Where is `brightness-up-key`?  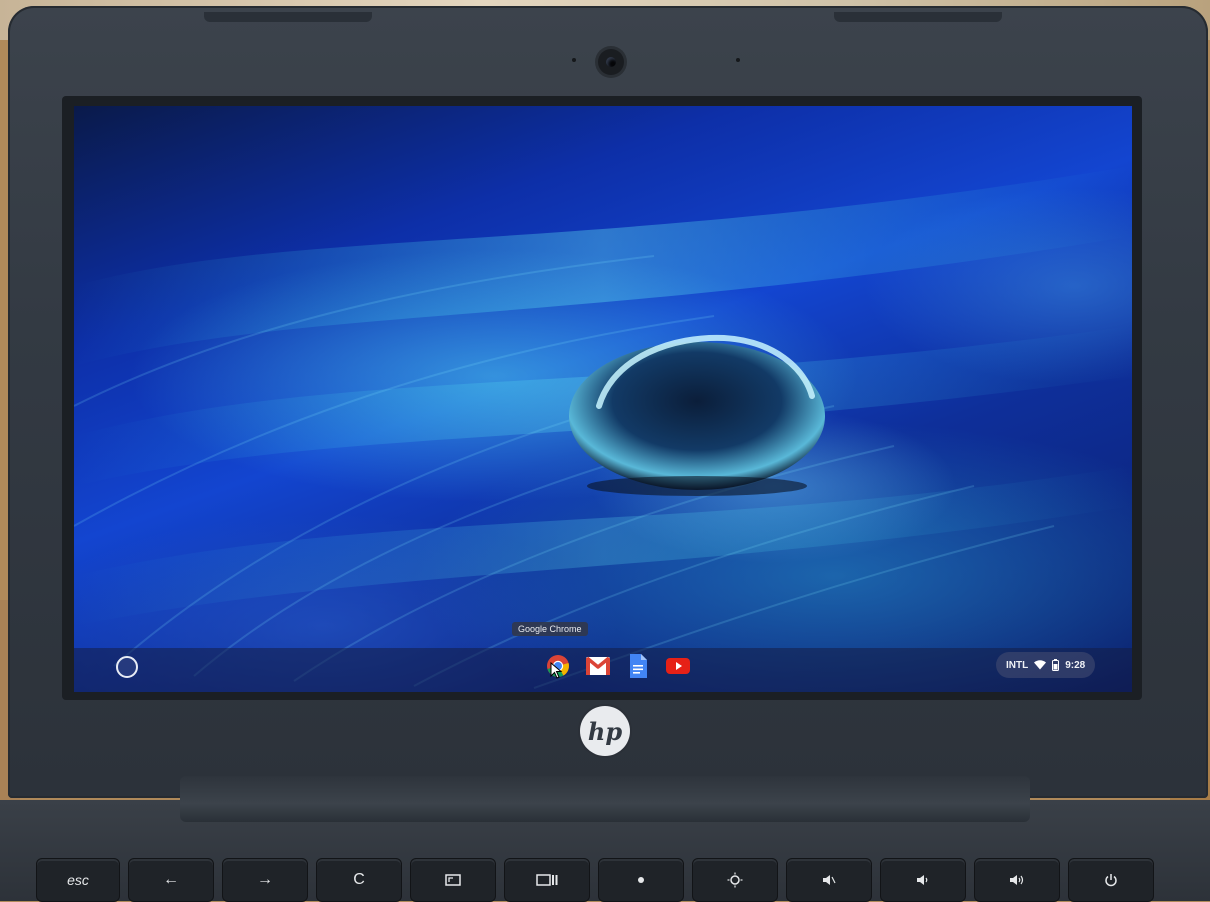 brightness-up-key is located at coordinates (735, 880).